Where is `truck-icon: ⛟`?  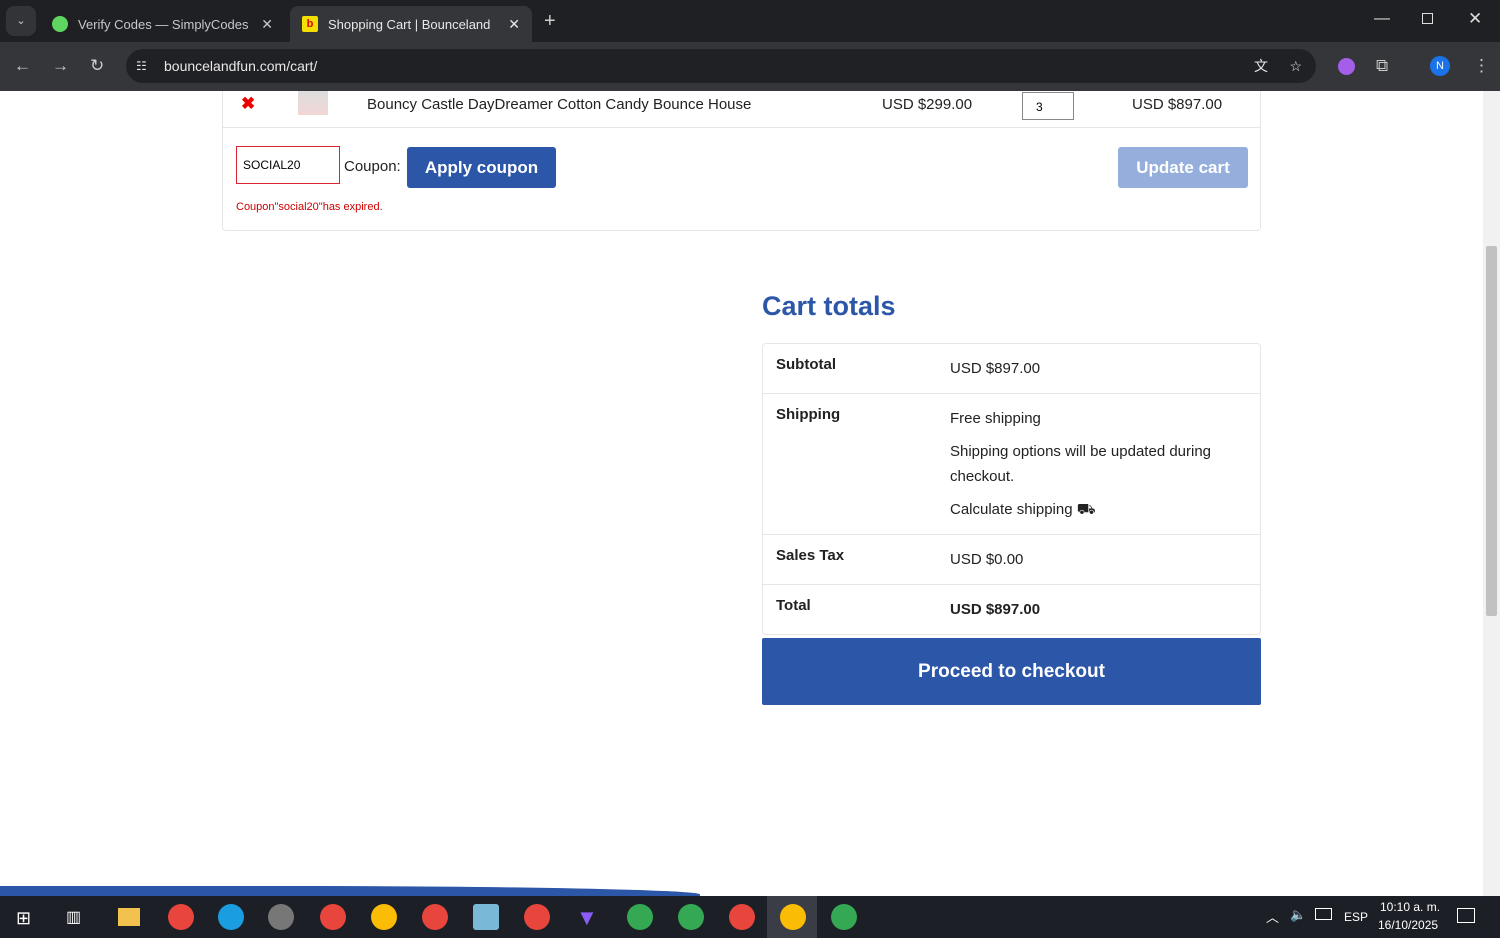
truck-icon: ⛟ is located at coordinates (1086, 509).